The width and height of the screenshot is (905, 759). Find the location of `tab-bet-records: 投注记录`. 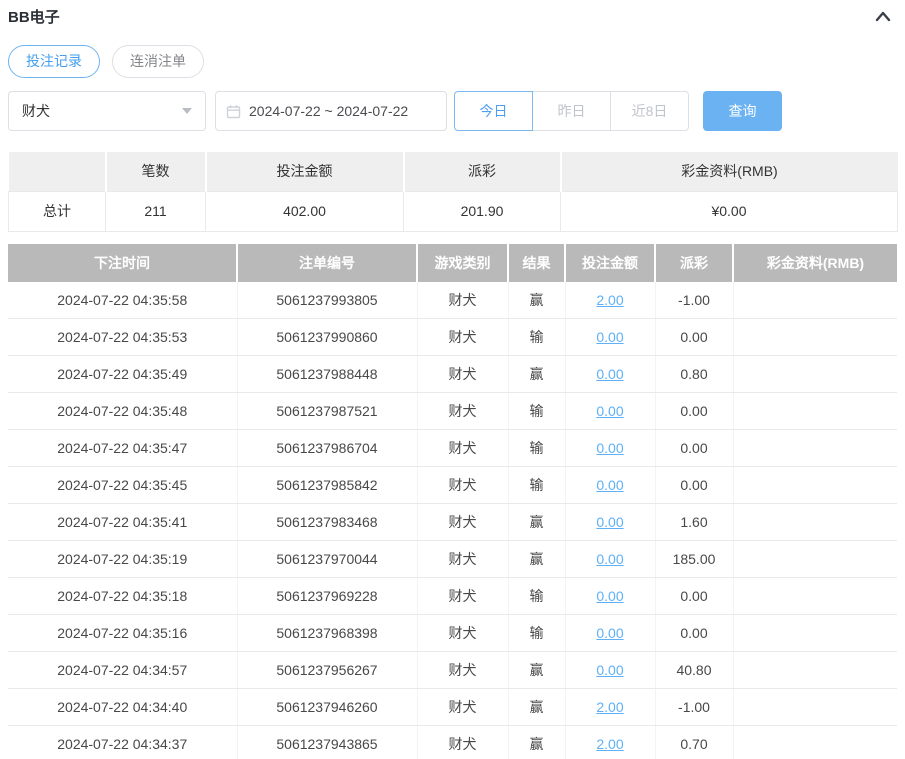

tab-bet-records: 投注记录 is located at coordinates (54, 61).